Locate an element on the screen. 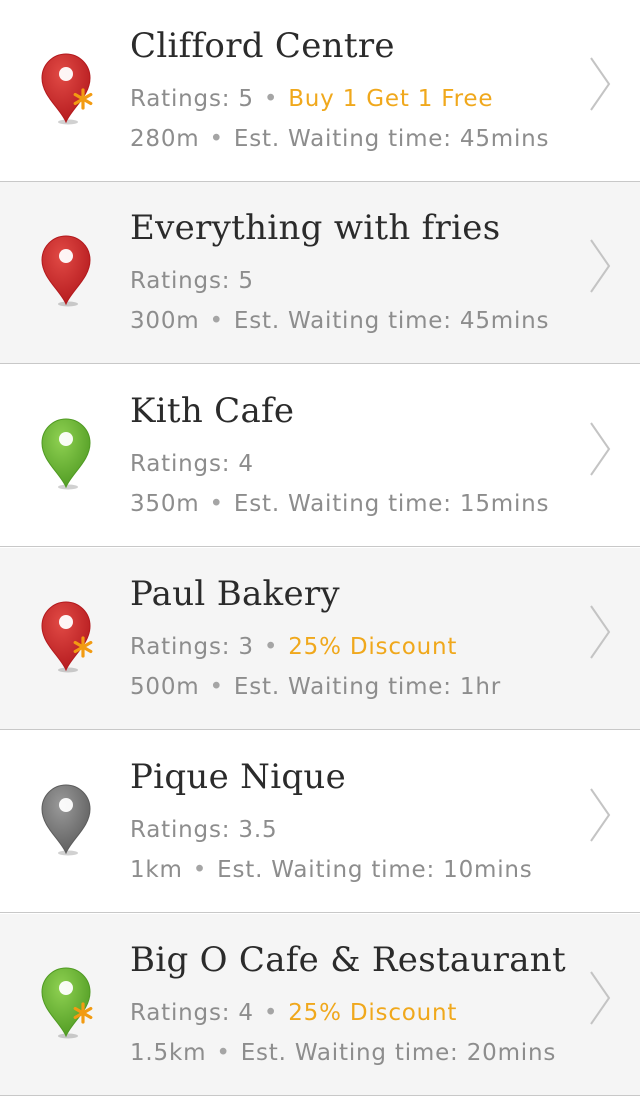 The height and width of the screenshot is (1097, 640). ratings-text: Ratings: 3.5 is located at coordinates (204, 830).